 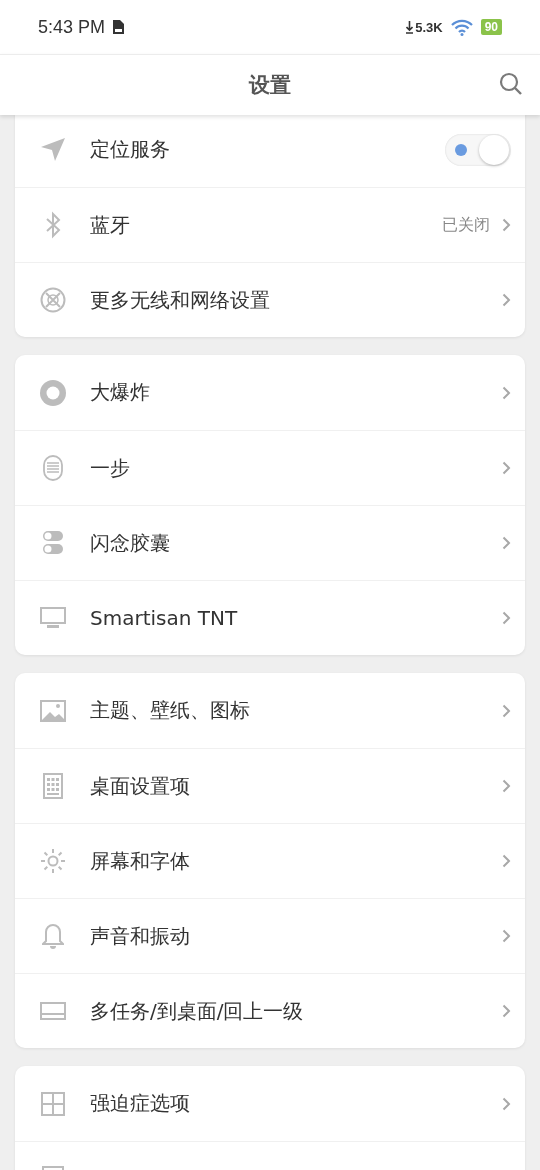 What do you see at coordinates (270, 467) in the screenshot?
I see `settings-row: 一步` at bounding box center [270, 467].